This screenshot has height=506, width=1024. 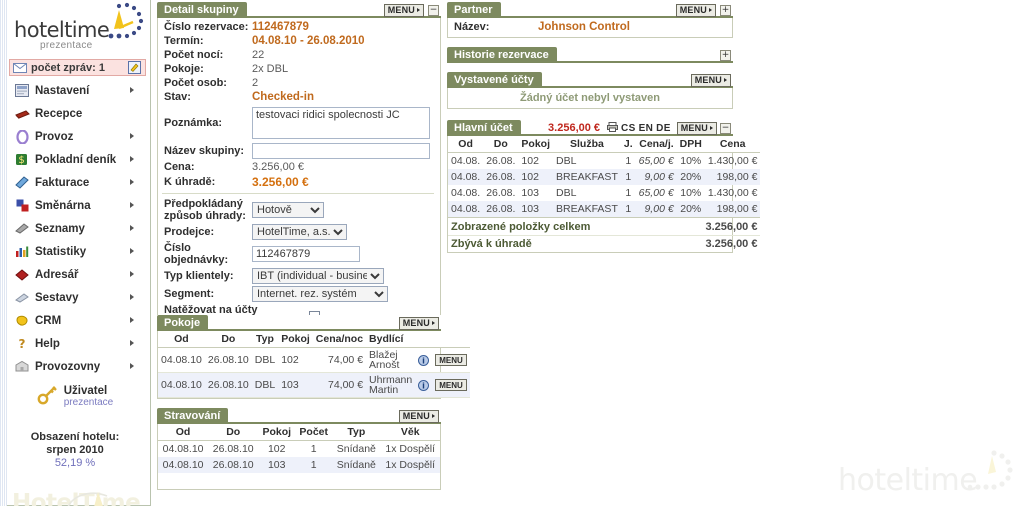 I want to click on user-block: Uživatel prezentace, so click(x=75, y=396).